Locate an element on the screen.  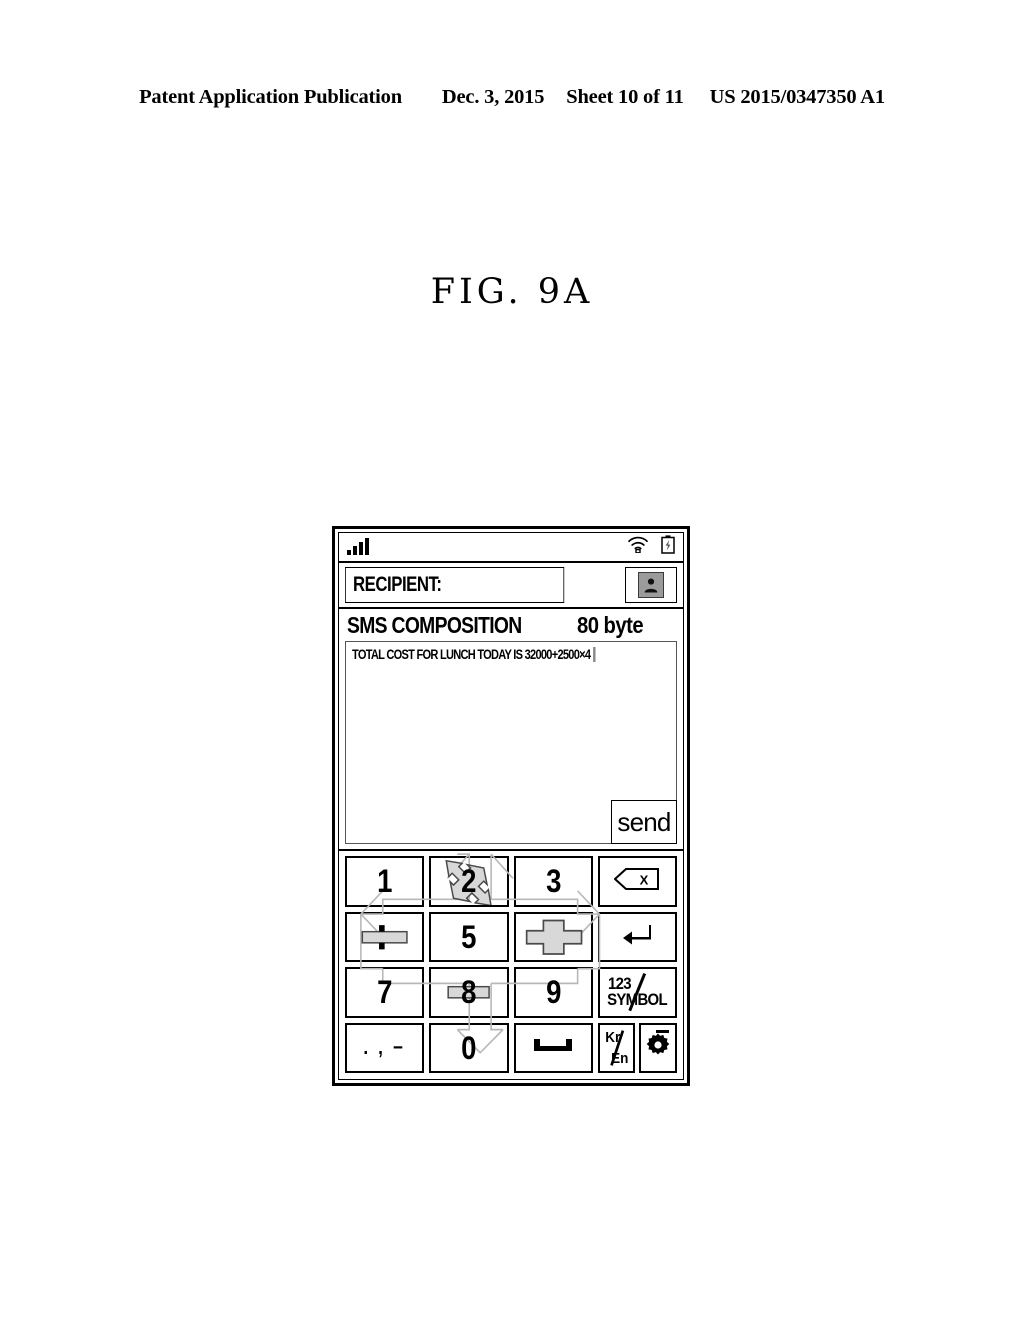
key-2: 2 is located at coordinates (469, 881).